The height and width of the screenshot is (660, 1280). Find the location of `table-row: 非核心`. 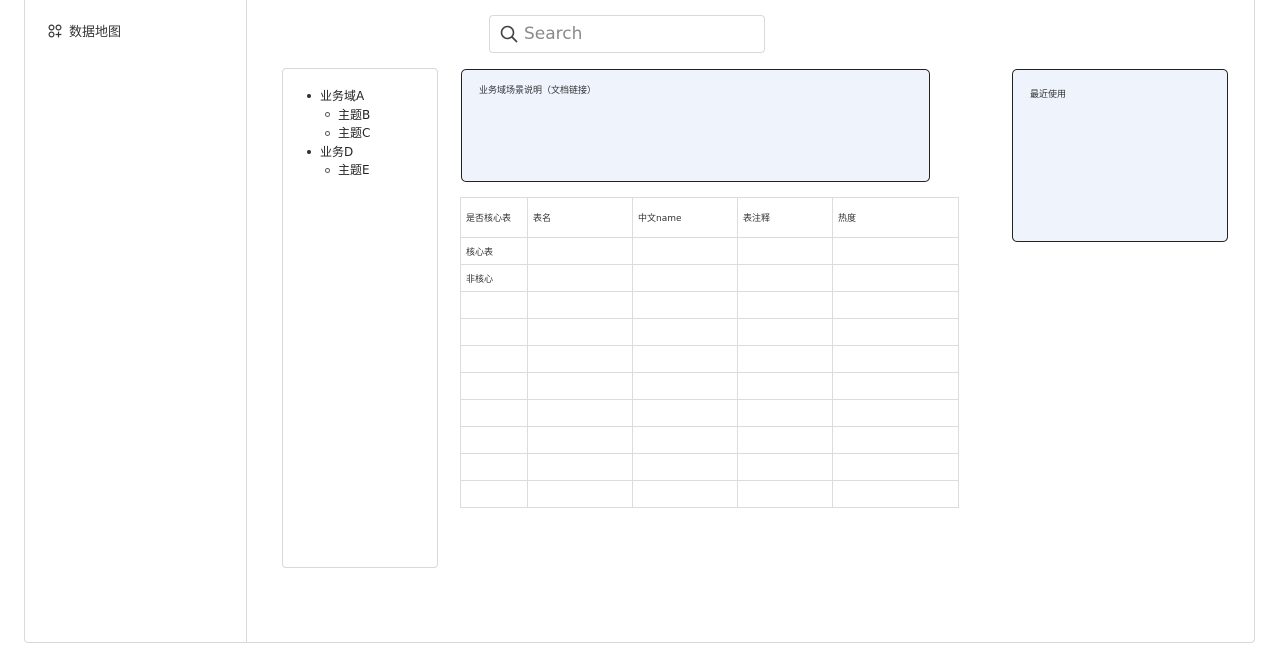

table-row: 非核心 is located at coordinates (709, 278).